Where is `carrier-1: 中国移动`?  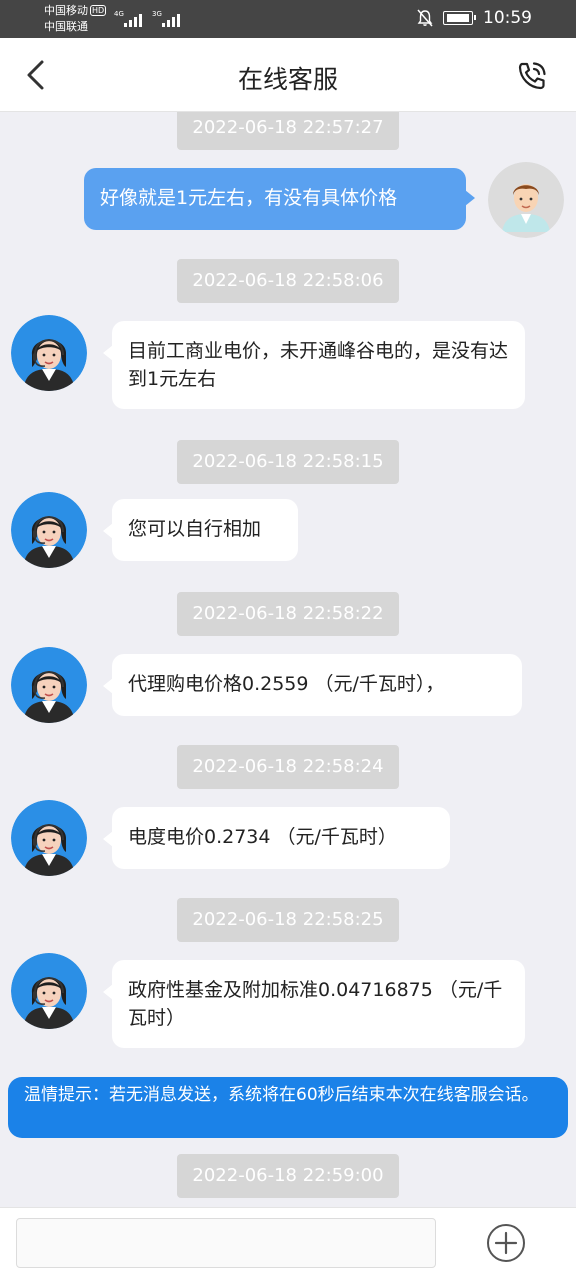
carrier-1: 中国移动 is located at coordinates (66, 10).